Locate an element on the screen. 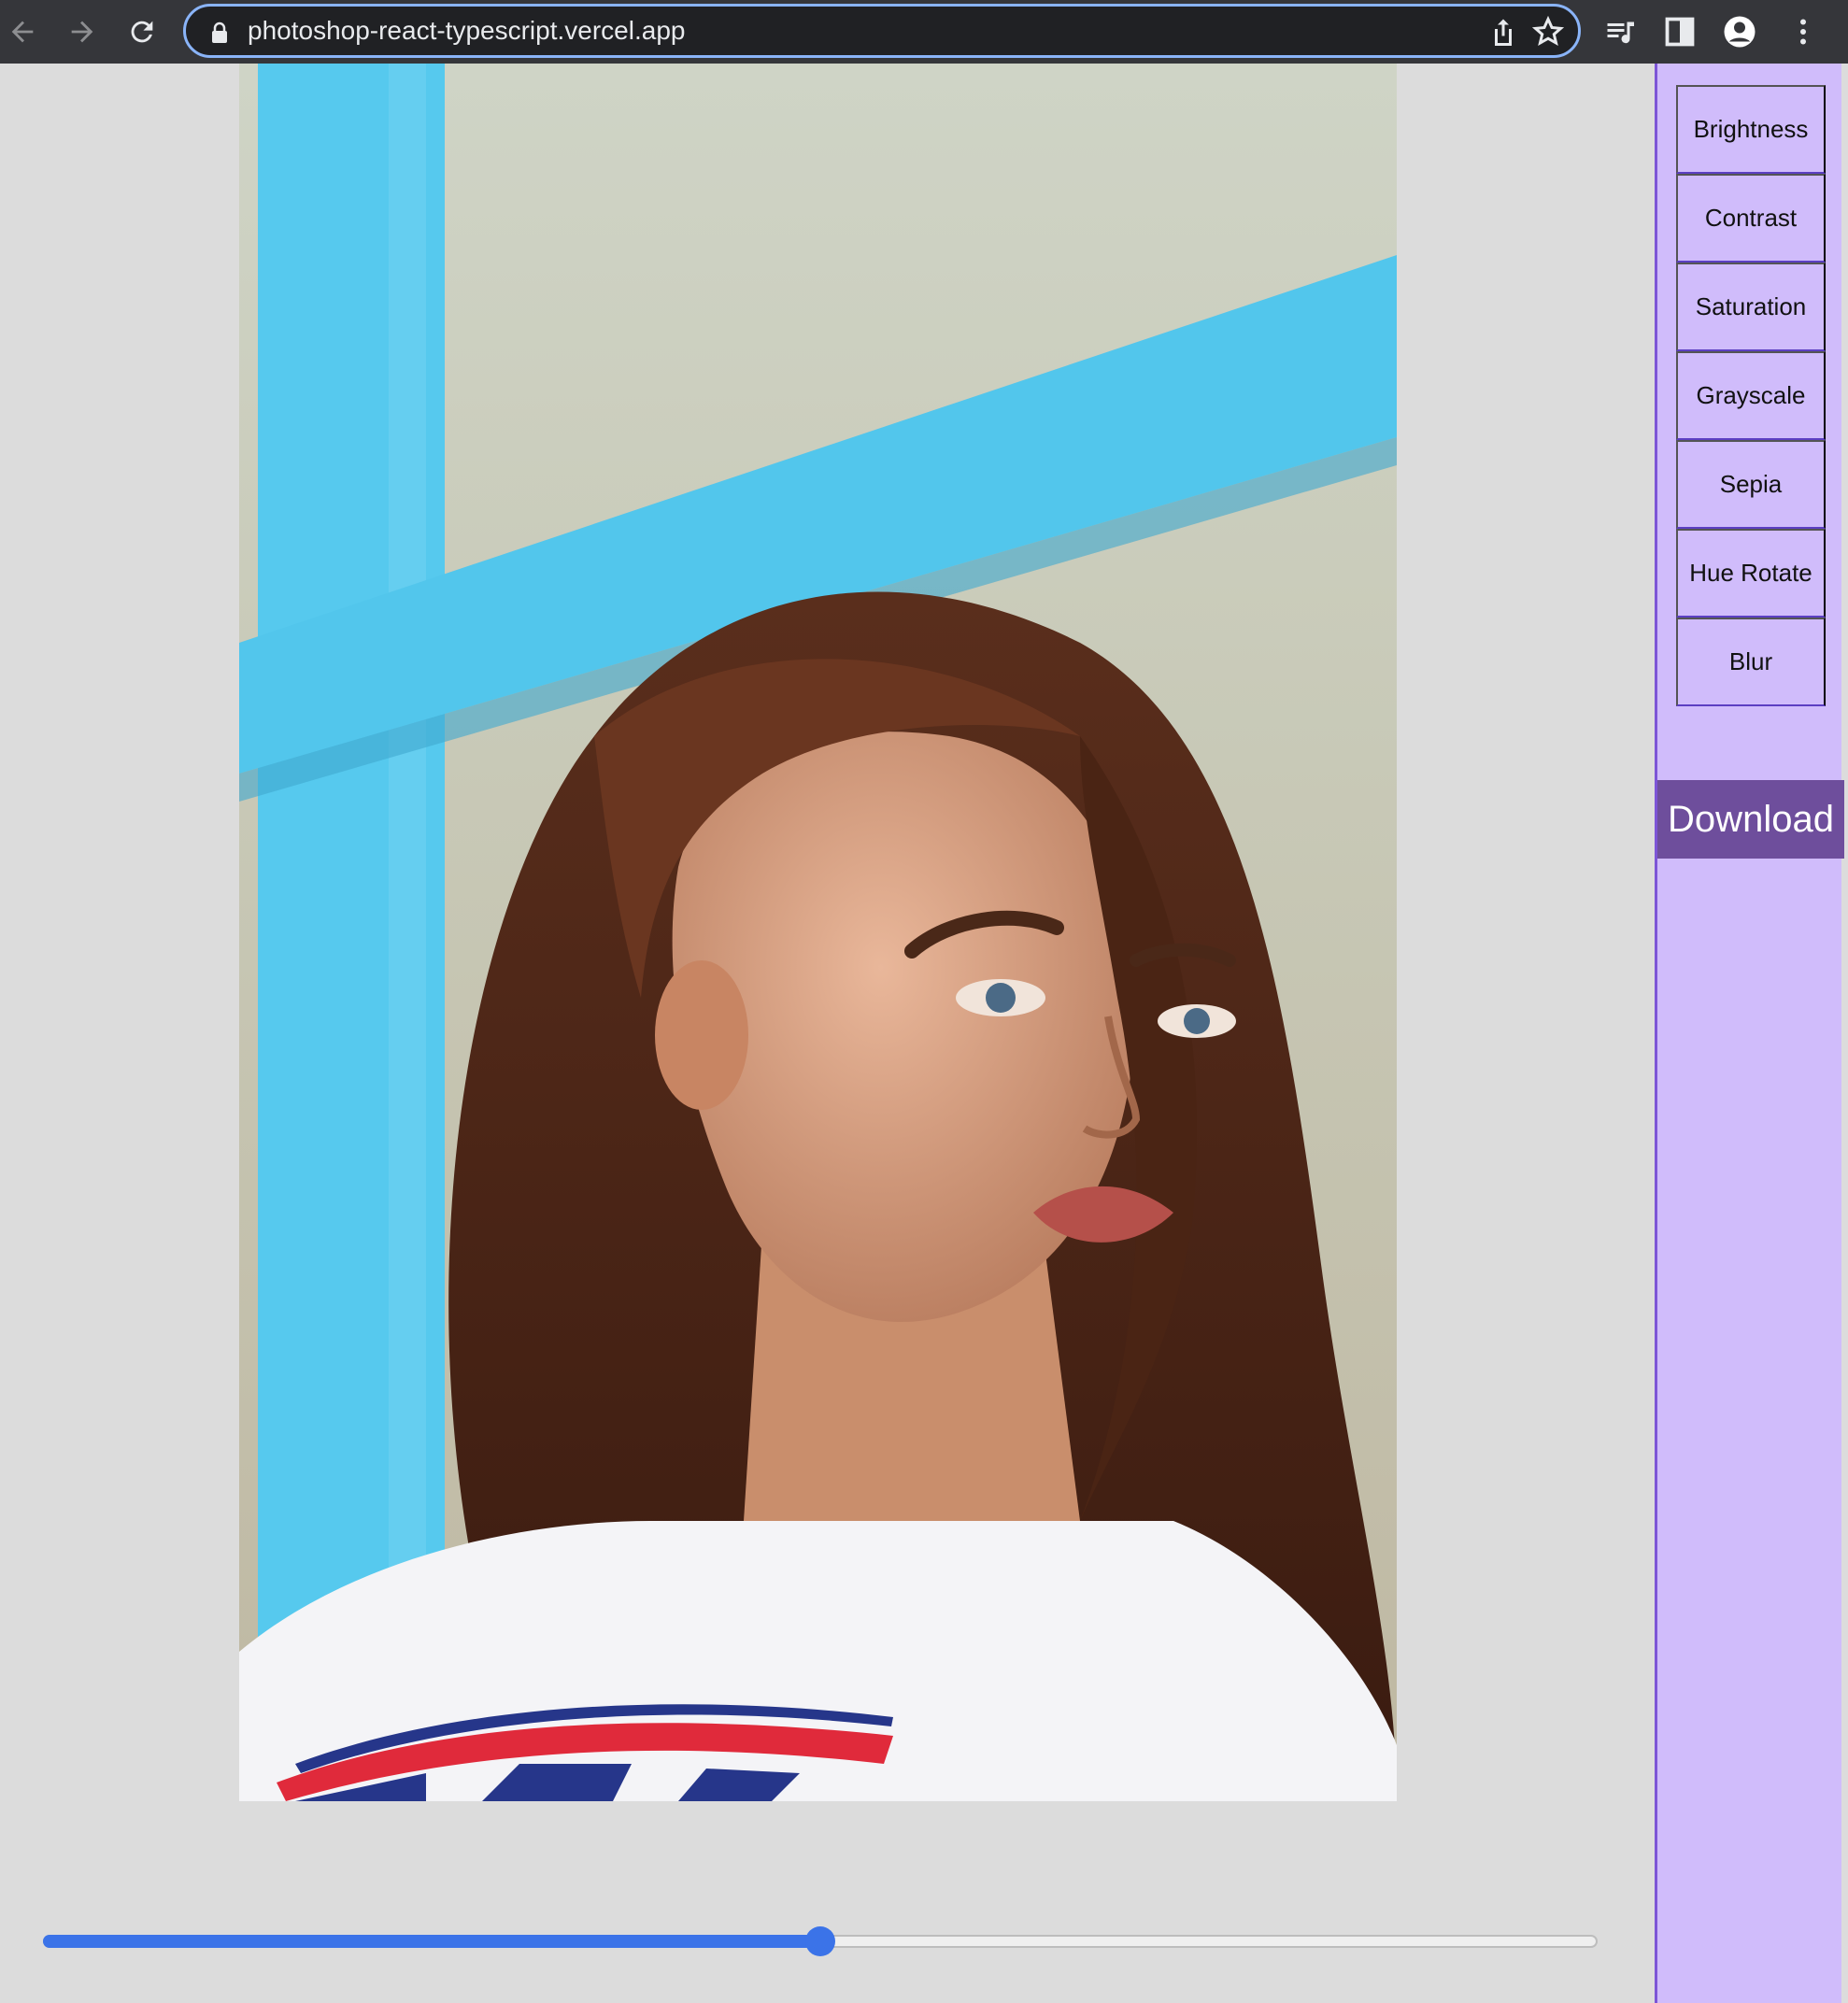 This screenshot has height=2003, width=1848. share-icon is located at coordinates (1503, 32).